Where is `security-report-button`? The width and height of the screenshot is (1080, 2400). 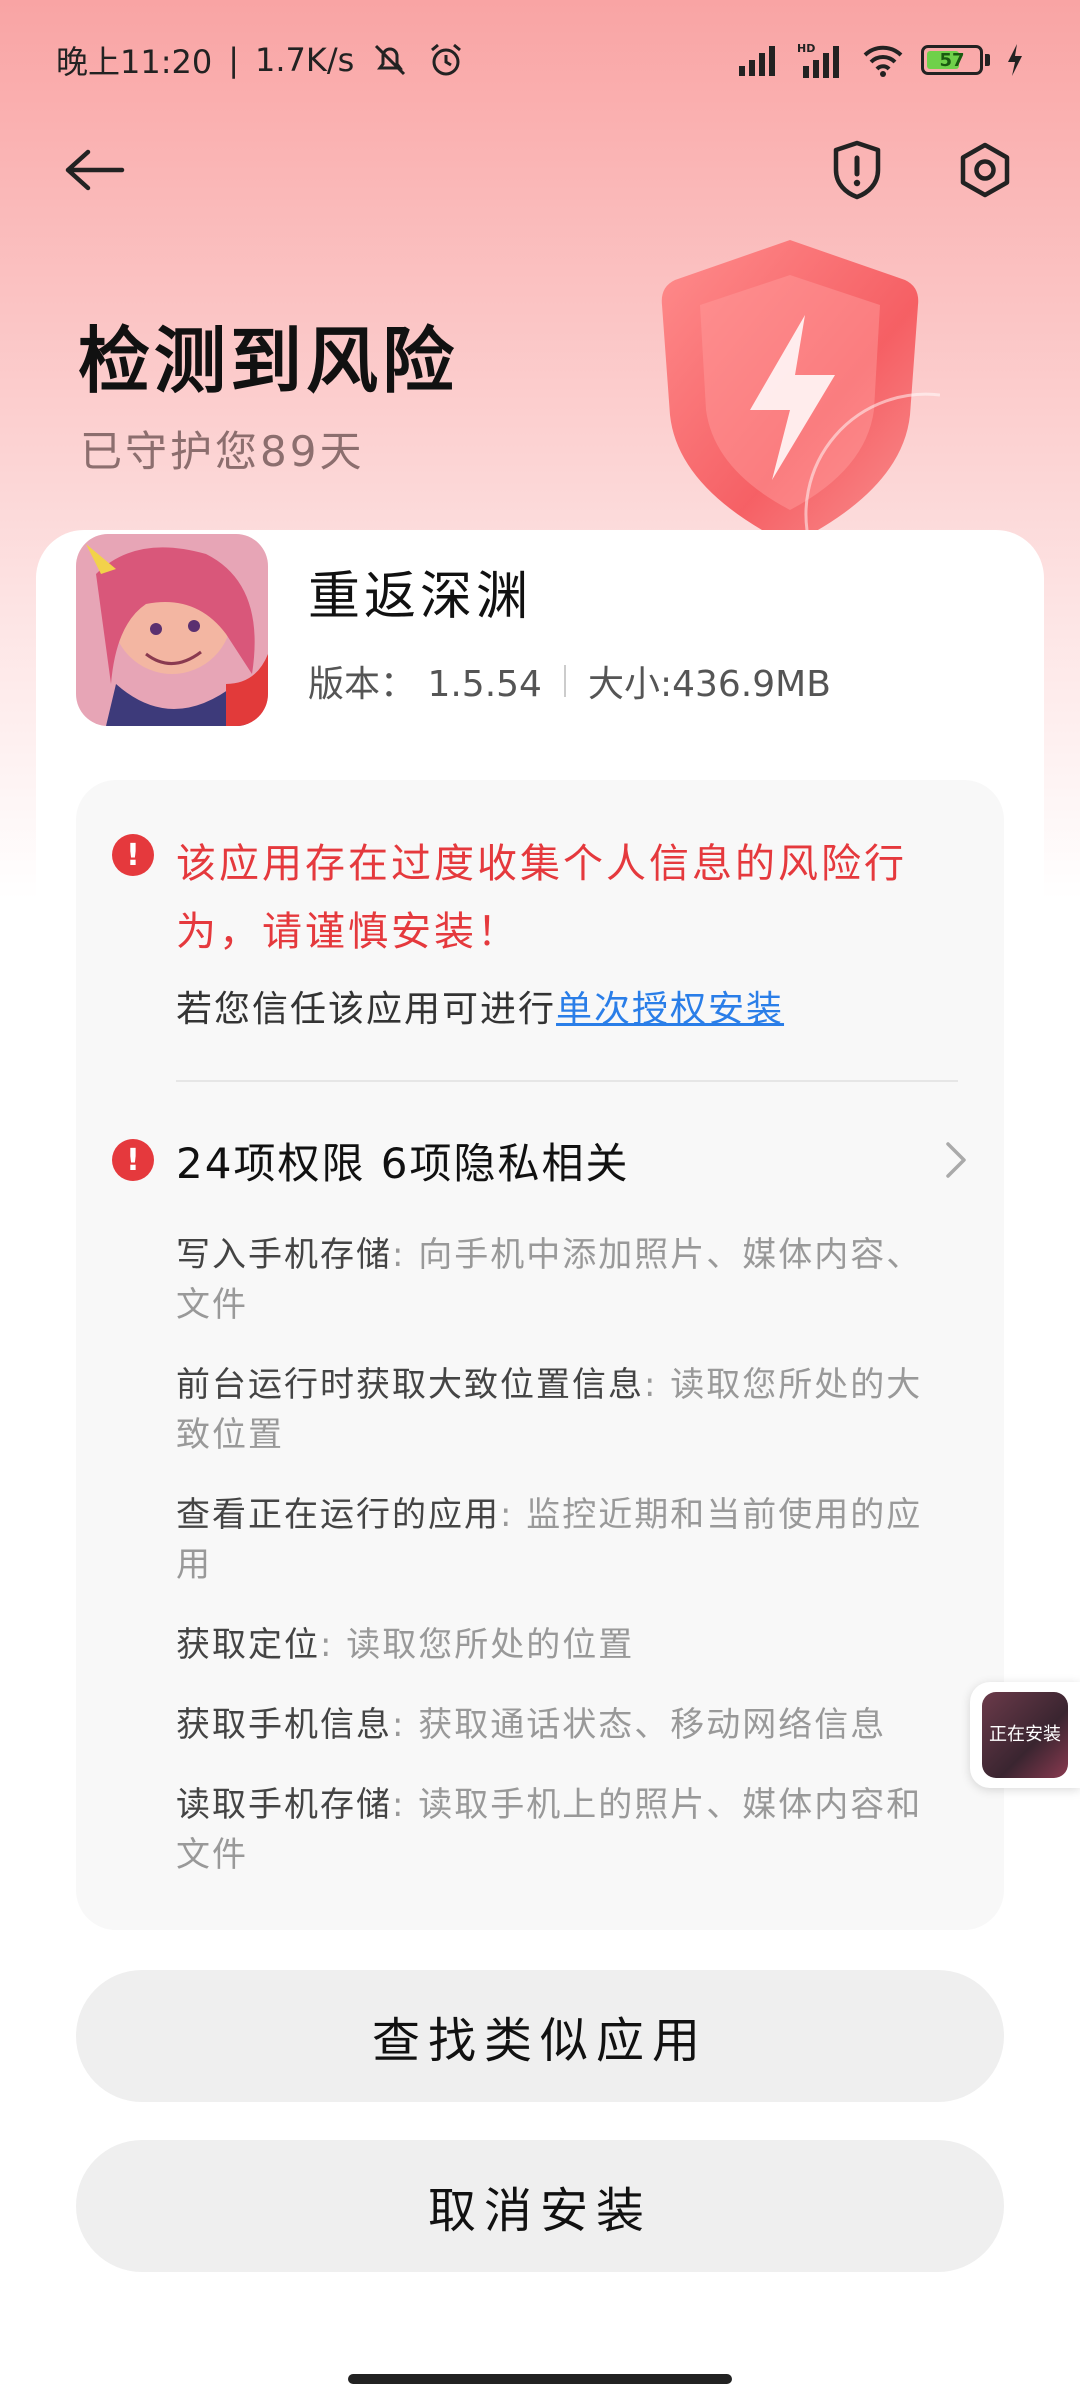
security-report-button is located at coordinates (857, 170).